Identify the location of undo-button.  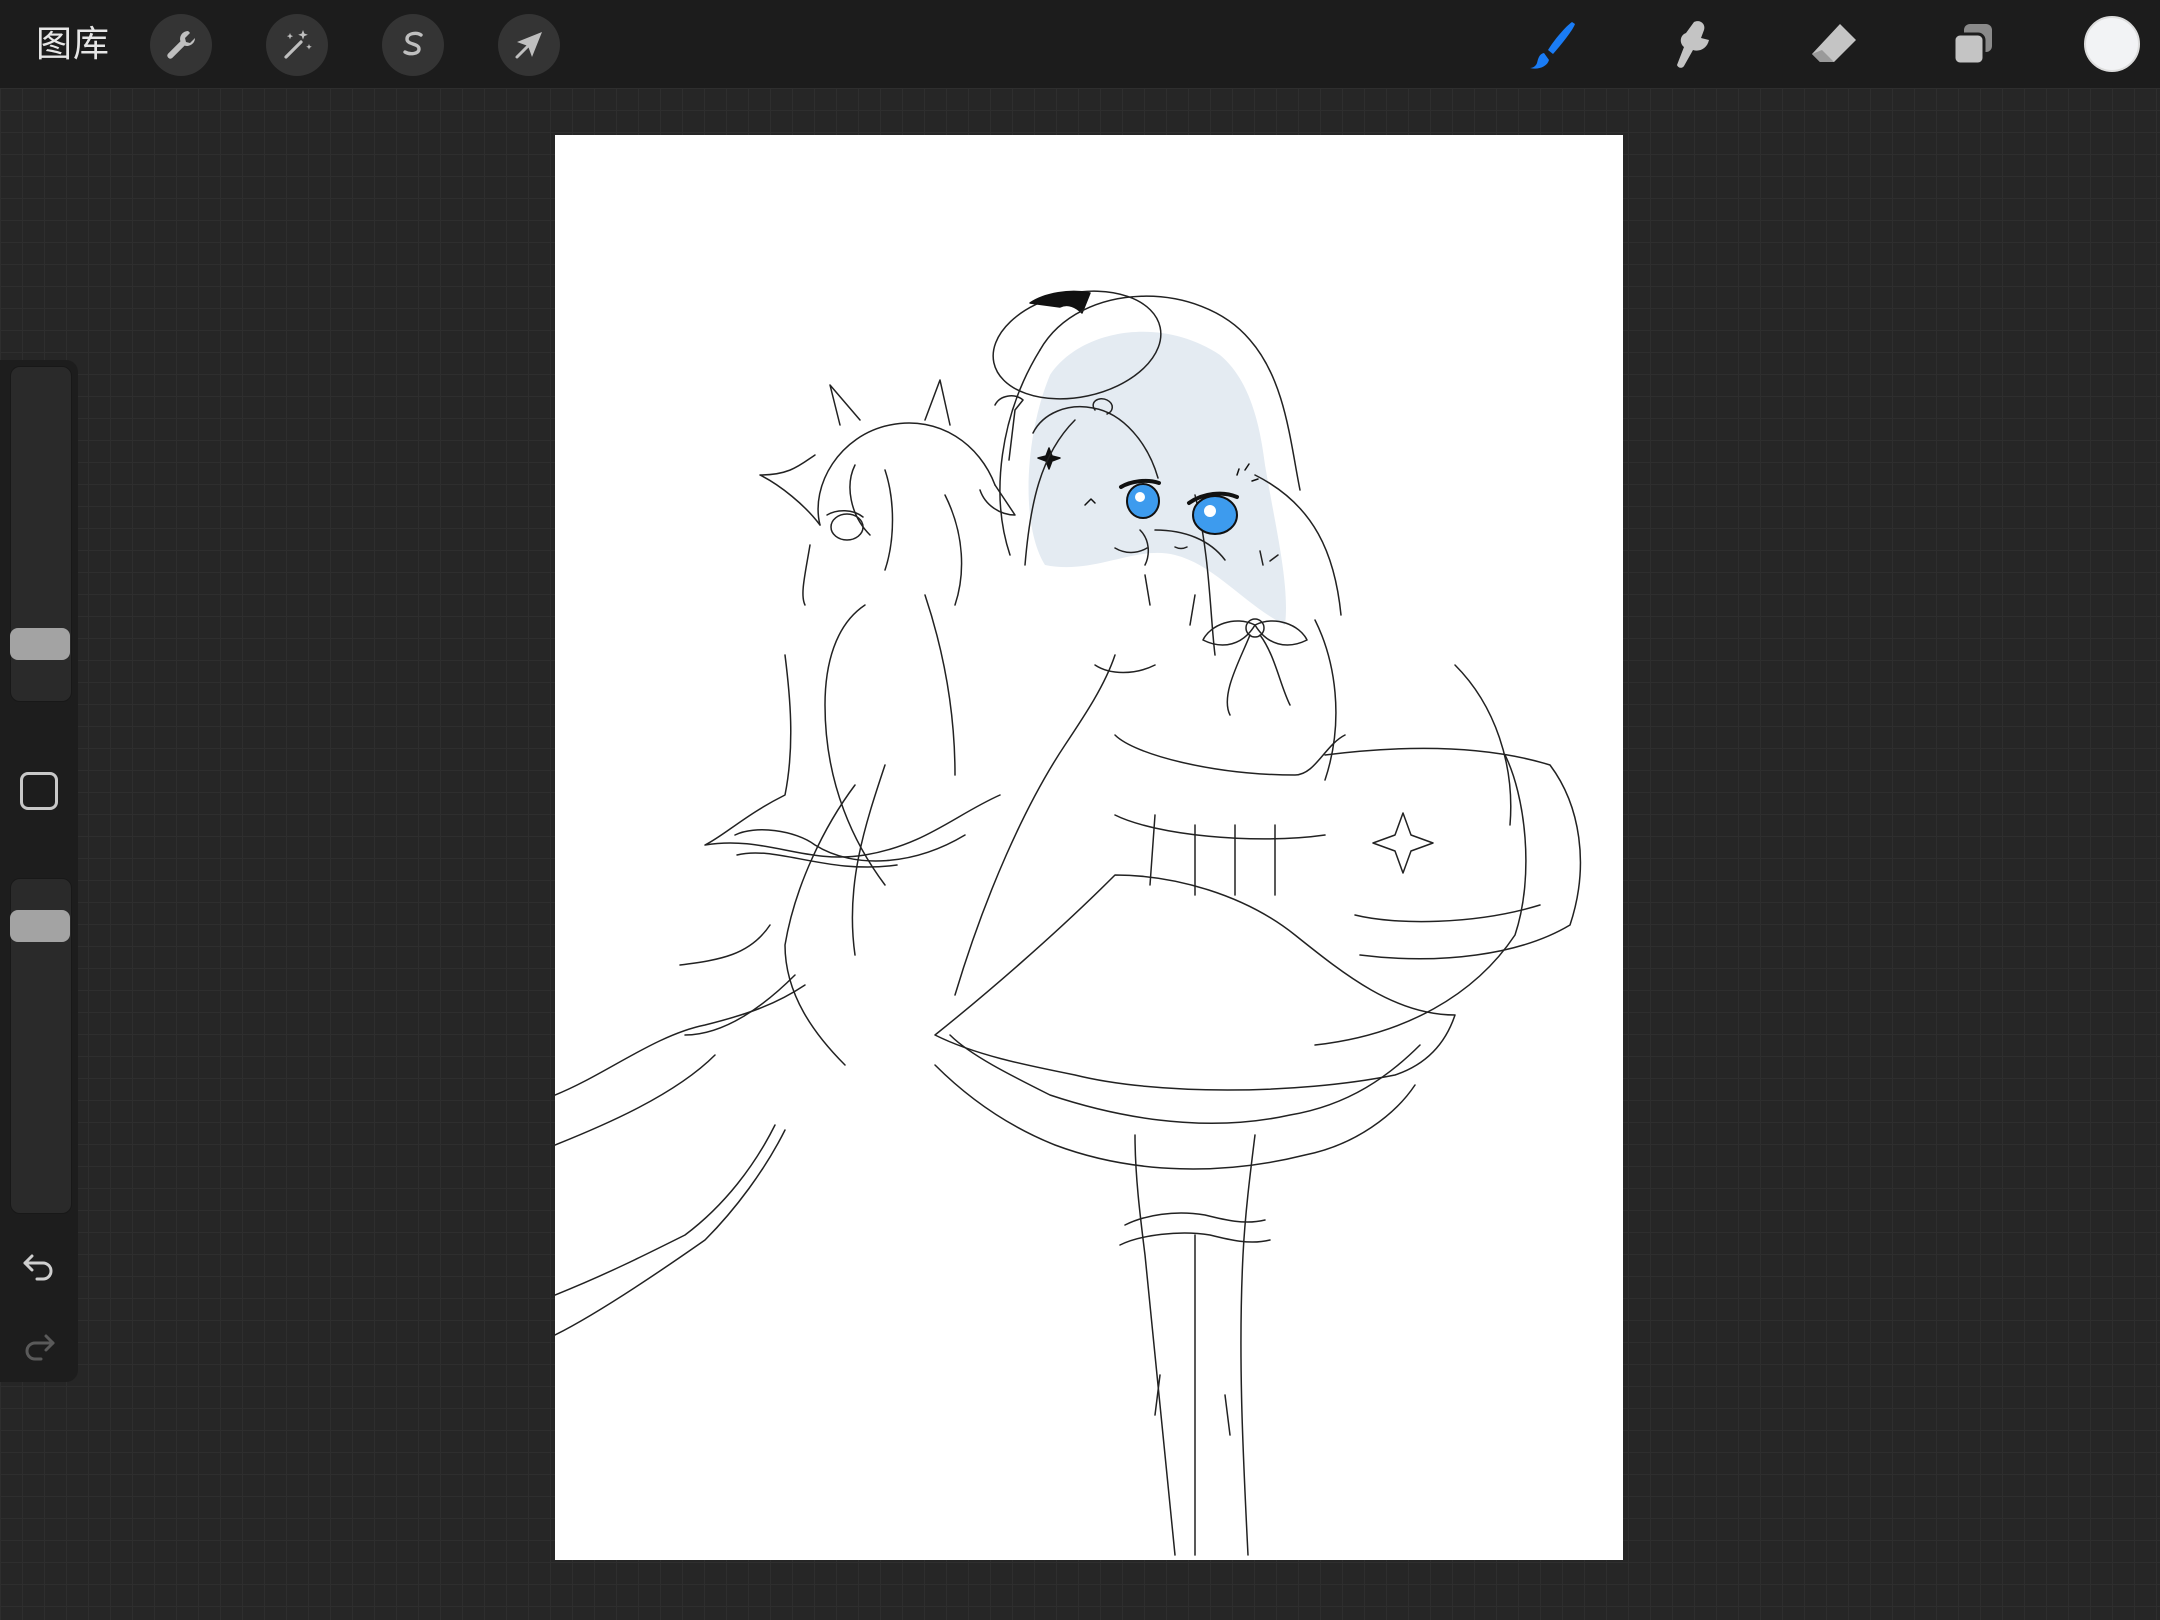
(39, 1265).